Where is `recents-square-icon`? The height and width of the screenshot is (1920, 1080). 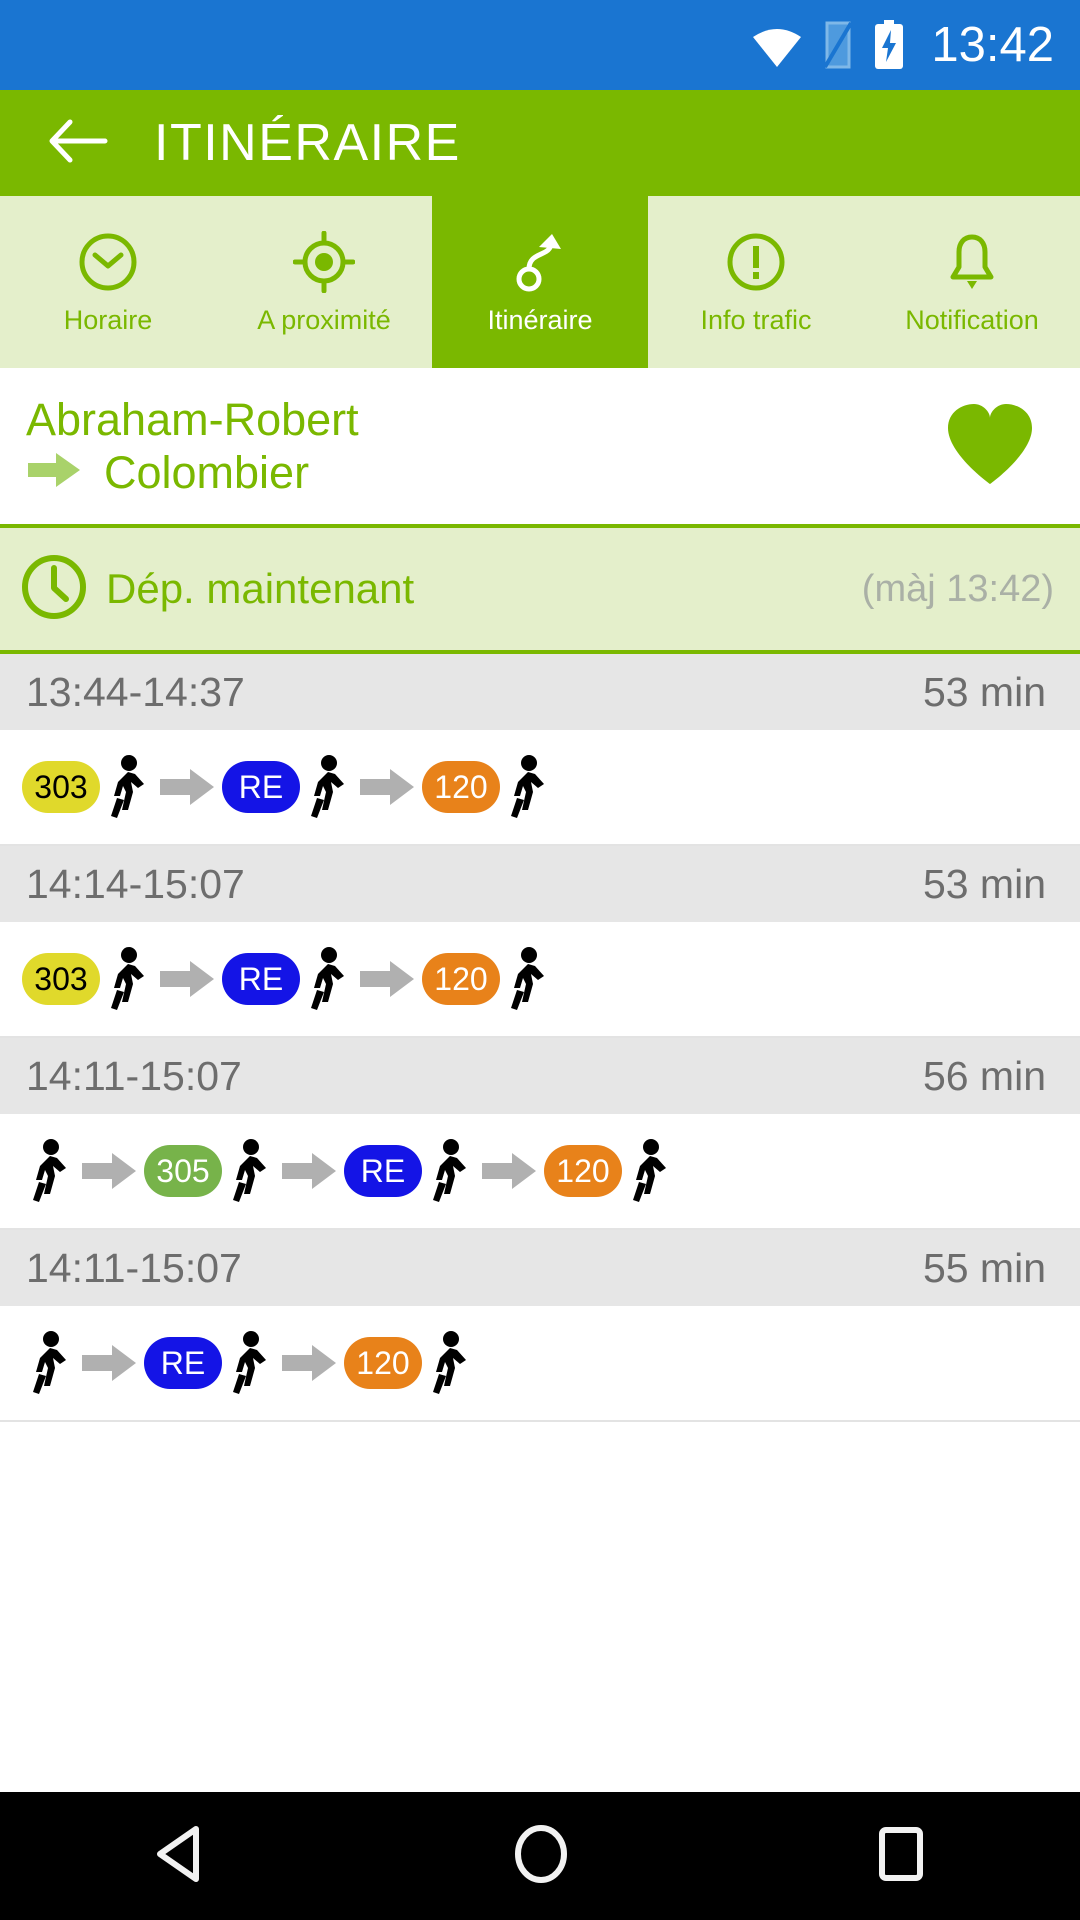 recents-square-icon is located at coordinates (901, 1856).